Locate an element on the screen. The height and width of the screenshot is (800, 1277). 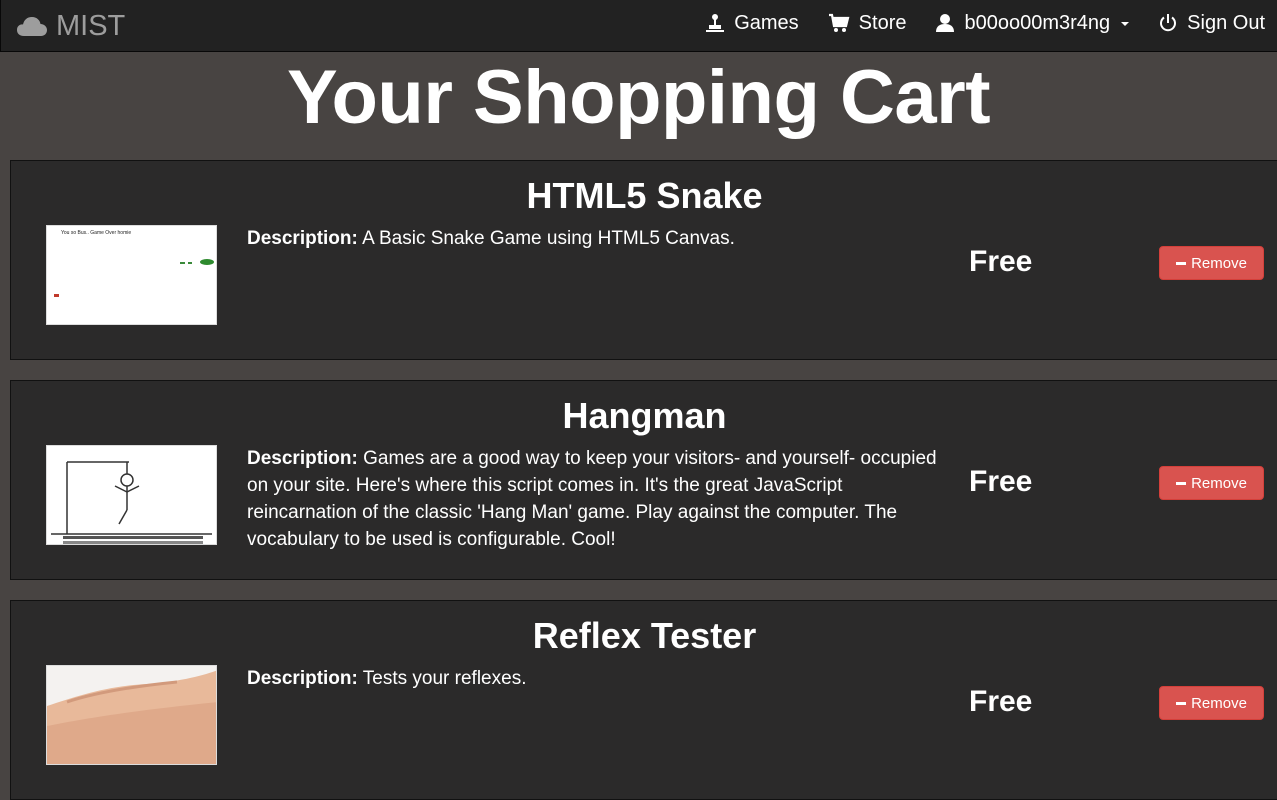
item-description: Description: Tests your reflexes. is located at coordinates (597, 678).